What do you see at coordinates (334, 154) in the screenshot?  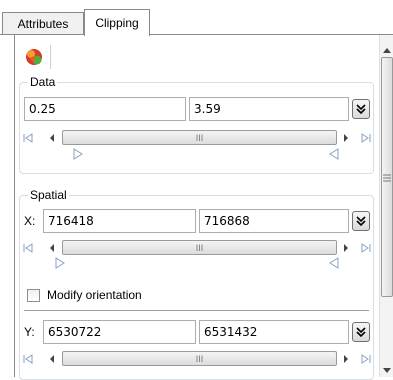 I see `data-max-marker-icon` at bounding box center [334, 154].